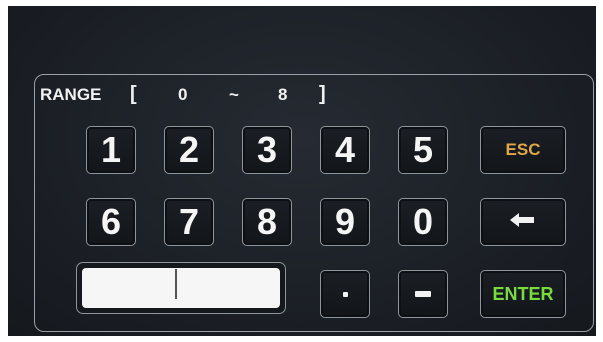  I want to click on arrow-left-icon, so click(523, 222).